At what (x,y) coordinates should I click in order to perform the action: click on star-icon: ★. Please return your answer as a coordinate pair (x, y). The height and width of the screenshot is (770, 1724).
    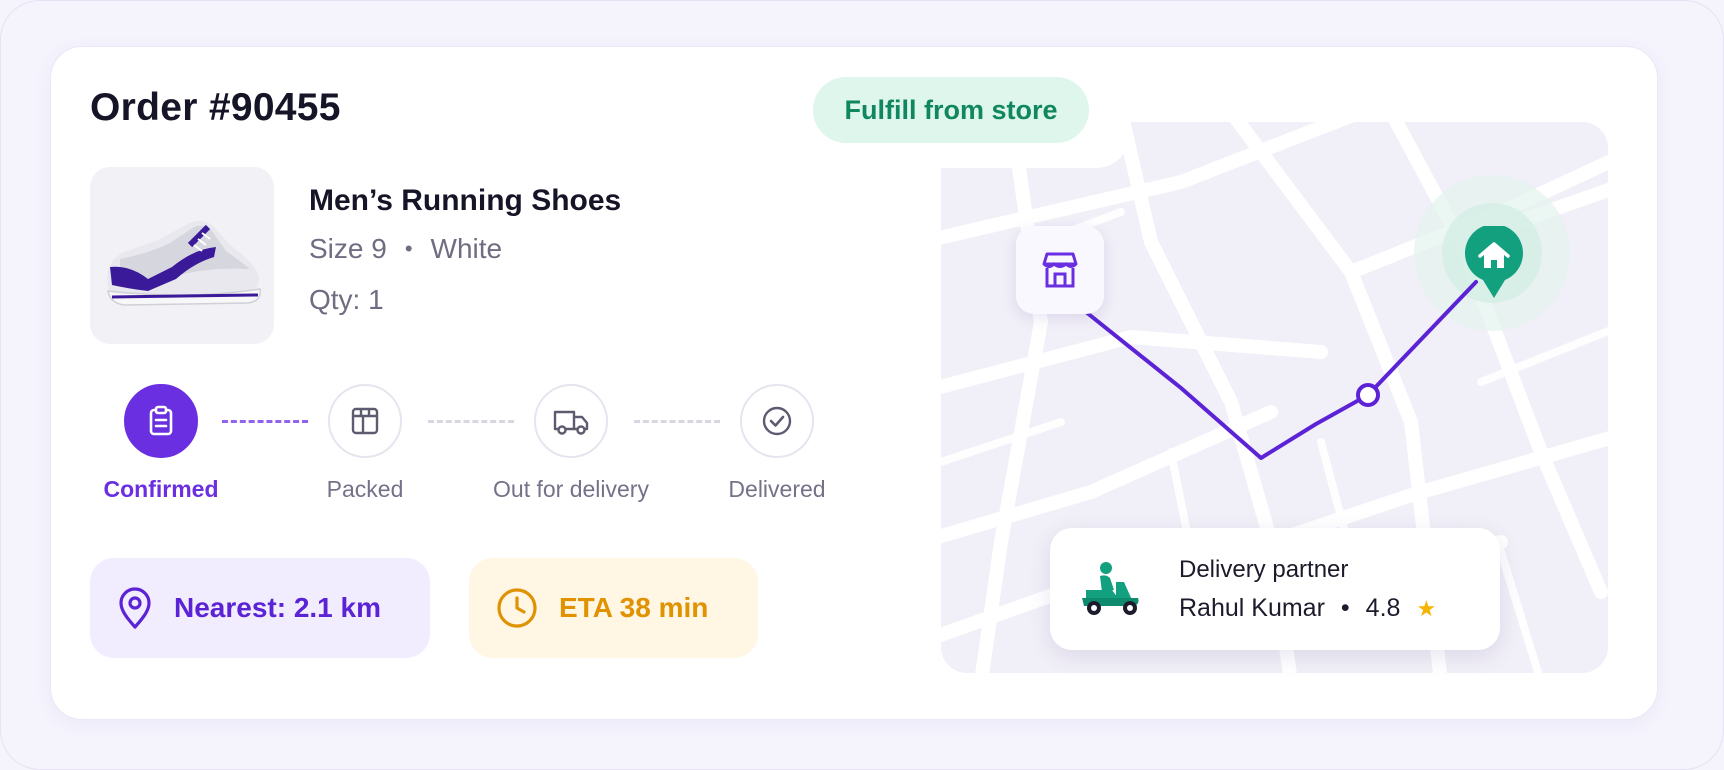
    Looking at the image, I should click on (1426, 608).